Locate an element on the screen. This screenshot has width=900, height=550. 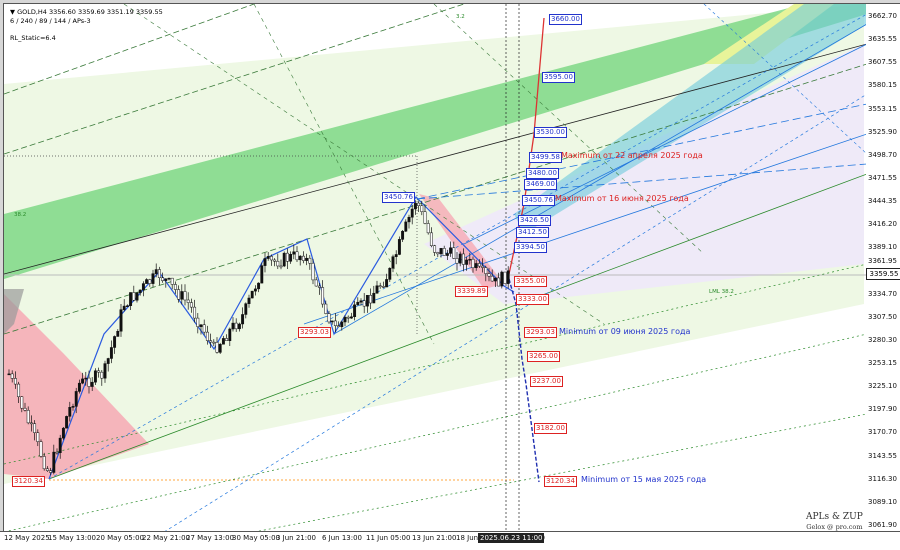
price-tick: 3580.15 is located at coordinates (882, 85).